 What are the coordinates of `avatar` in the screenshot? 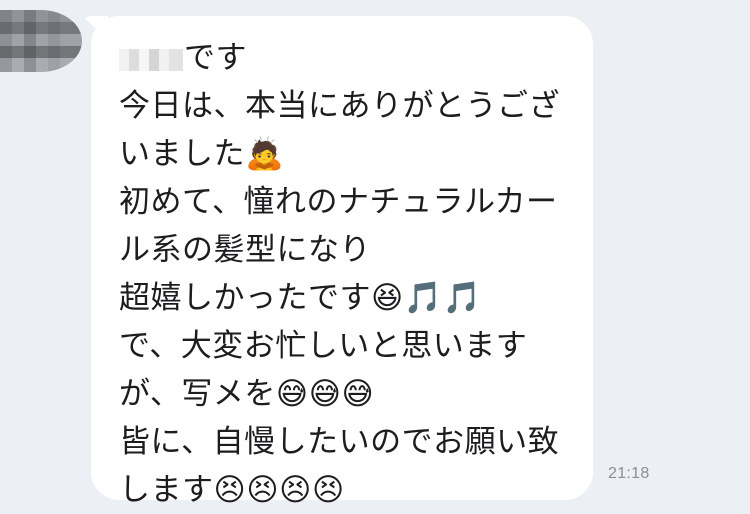 It's located at (41, 41).